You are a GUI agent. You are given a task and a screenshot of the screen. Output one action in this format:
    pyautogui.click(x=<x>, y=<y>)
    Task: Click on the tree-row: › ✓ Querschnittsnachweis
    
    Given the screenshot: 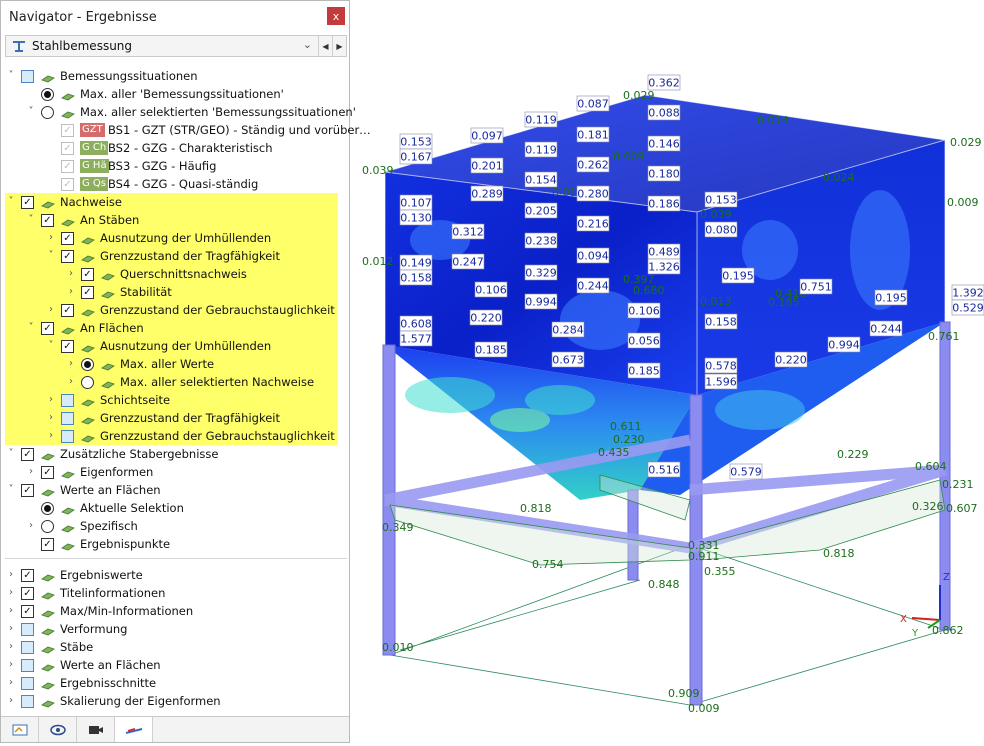 What is the action you would take?
    pyautogui.click(x=176, y=274)
    